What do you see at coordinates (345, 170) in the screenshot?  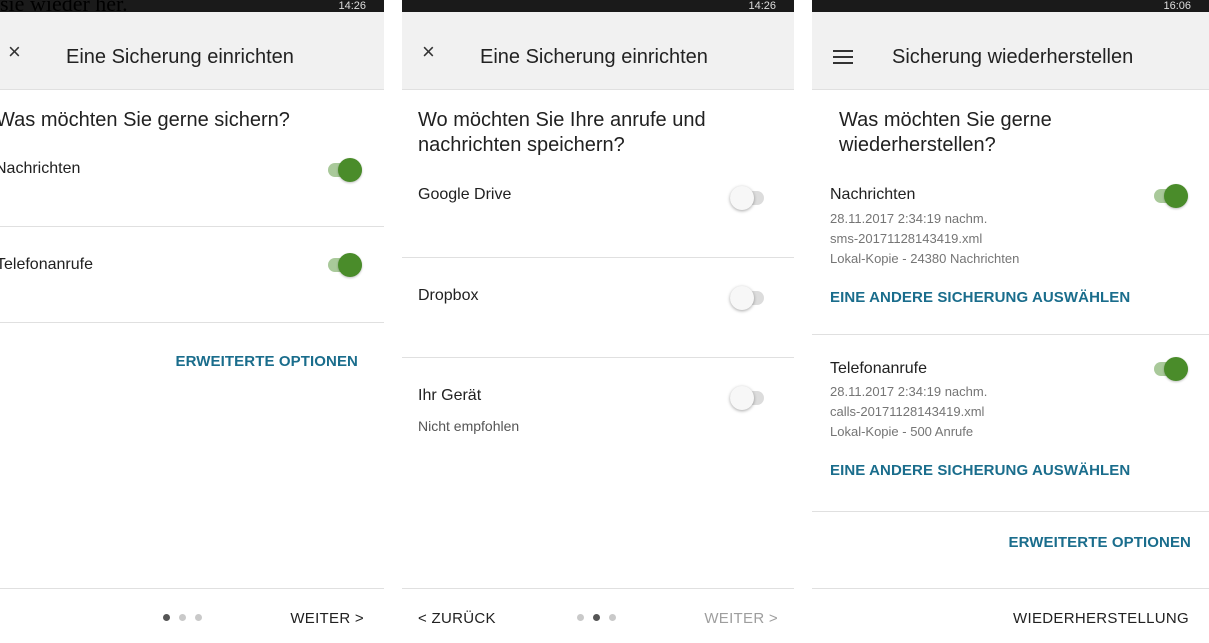 I see `messages-toggle` at bounding box center [345, 170].